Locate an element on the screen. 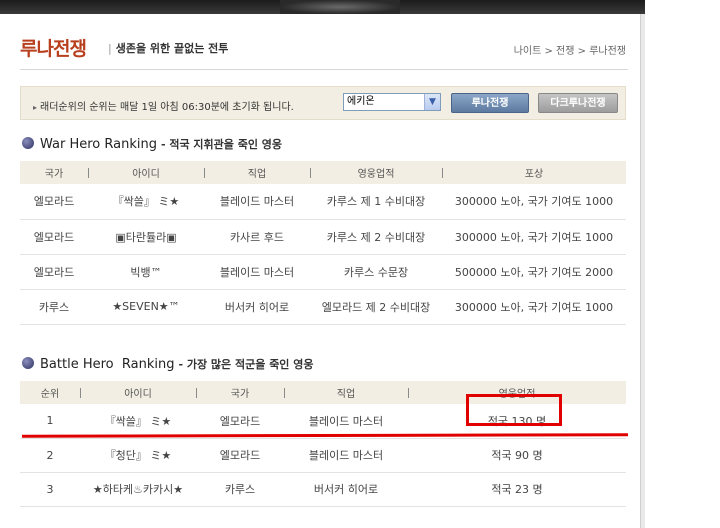 The height and width of the screenshot is (528, 720). server-select-value: 에키온 is located at coordinates (361, 101).